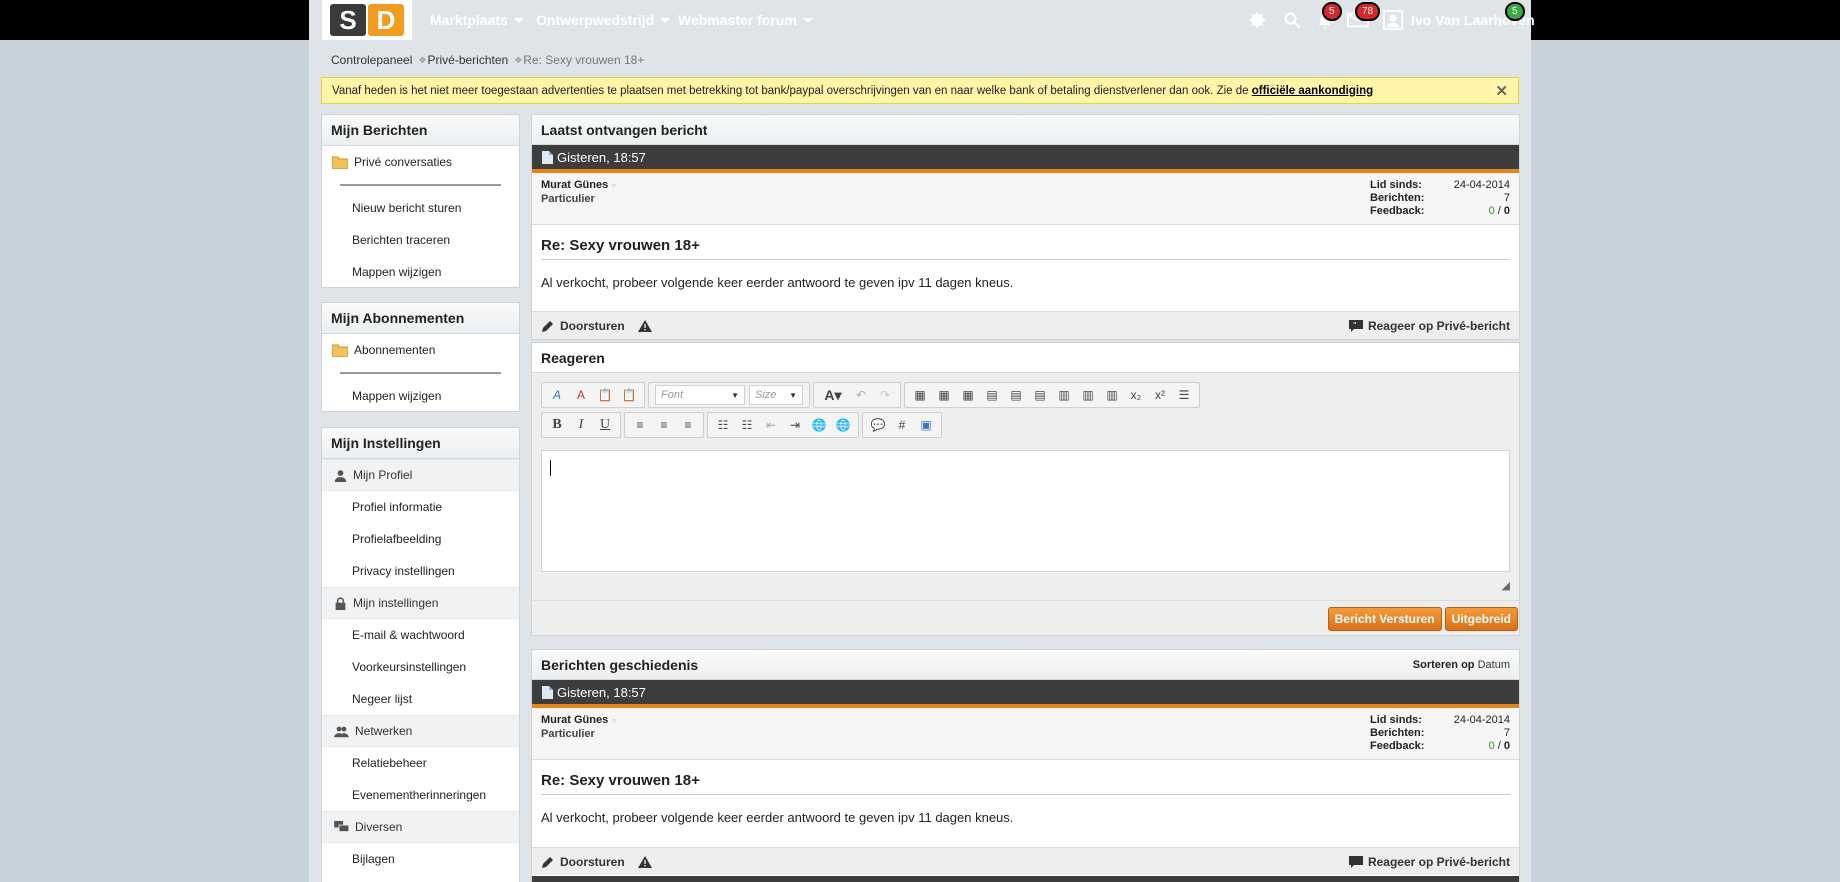 Image resolution: width=1840 pixels, height=882 pixels. What do you see at coordinates (592, 861) in the screenshot?
I see `forward-label: Doorsturen` at bounding box center [592, 861].